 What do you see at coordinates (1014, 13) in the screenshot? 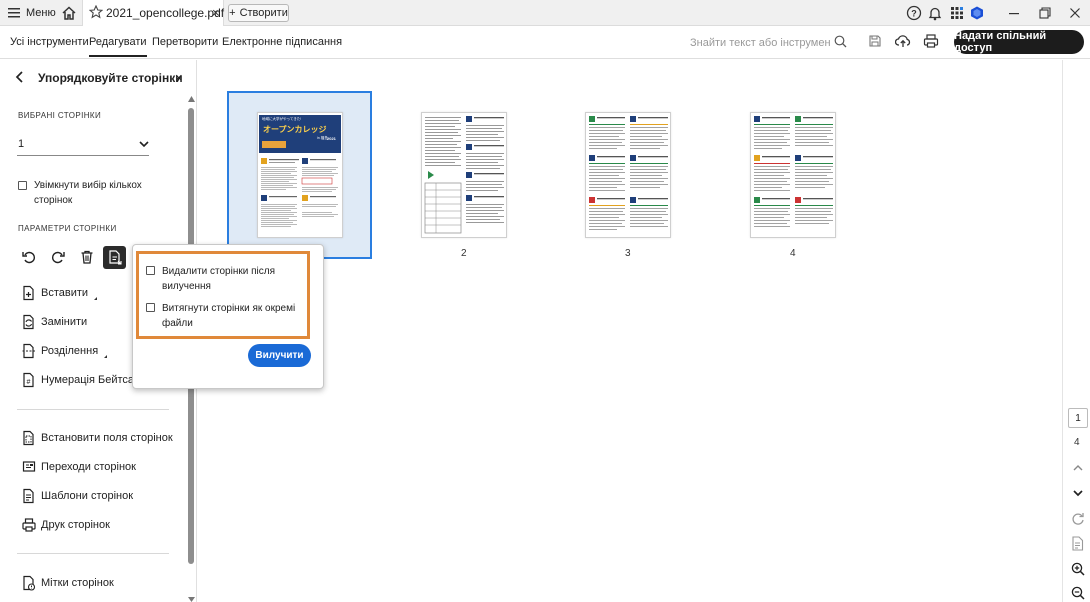
I see `minimize-icon` at bounding box center [1014, 13].